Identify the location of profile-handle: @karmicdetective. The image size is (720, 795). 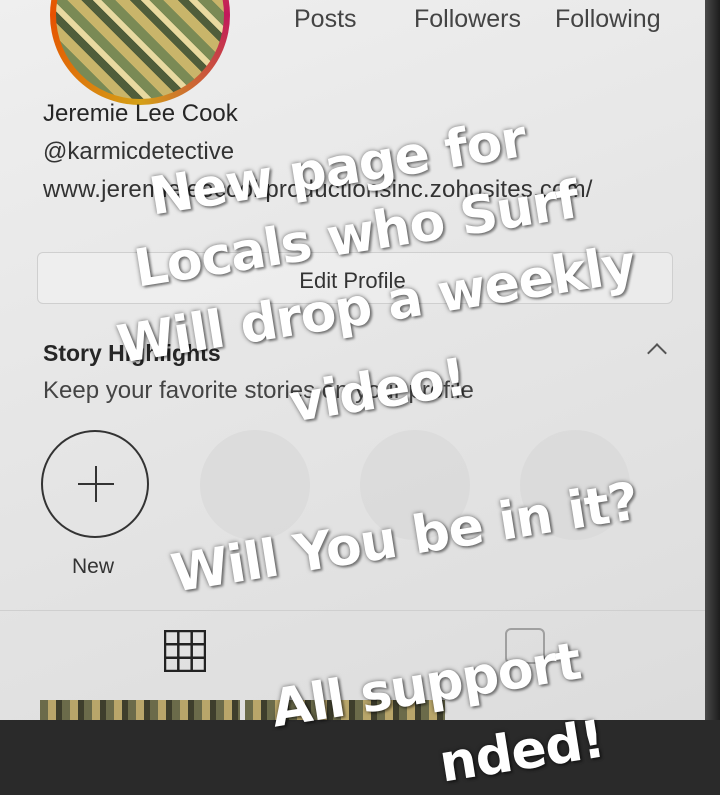
(139, 151).